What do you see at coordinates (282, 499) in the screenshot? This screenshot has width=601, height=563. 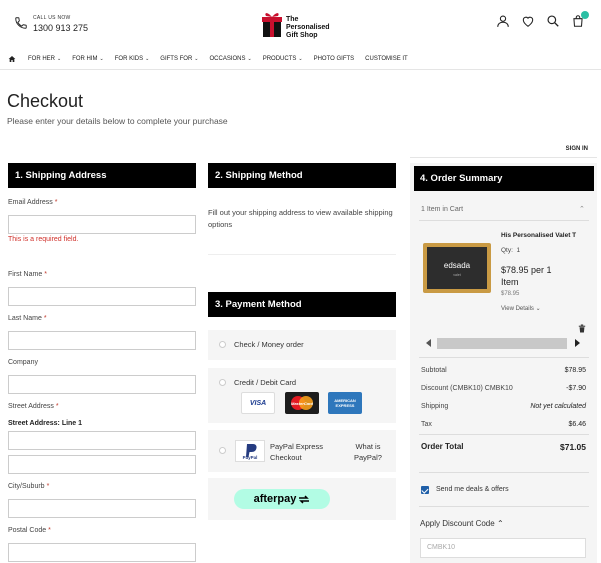 I see `afterpay-logo: afterpay` at bounding box center [282, 499].